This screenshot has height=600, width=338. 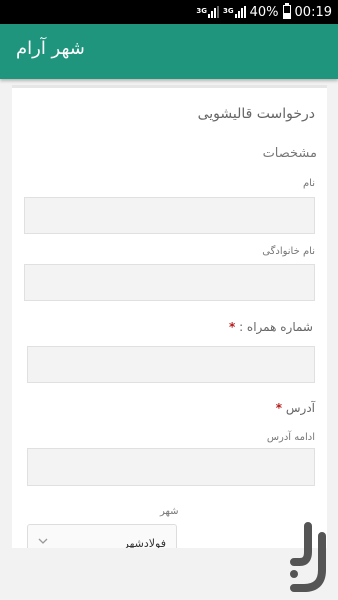 What do you see at coordinates (288, 251) in the screenshot?
I see `last-name-label: نام خانوادگی` at bounding box center [288, 251].